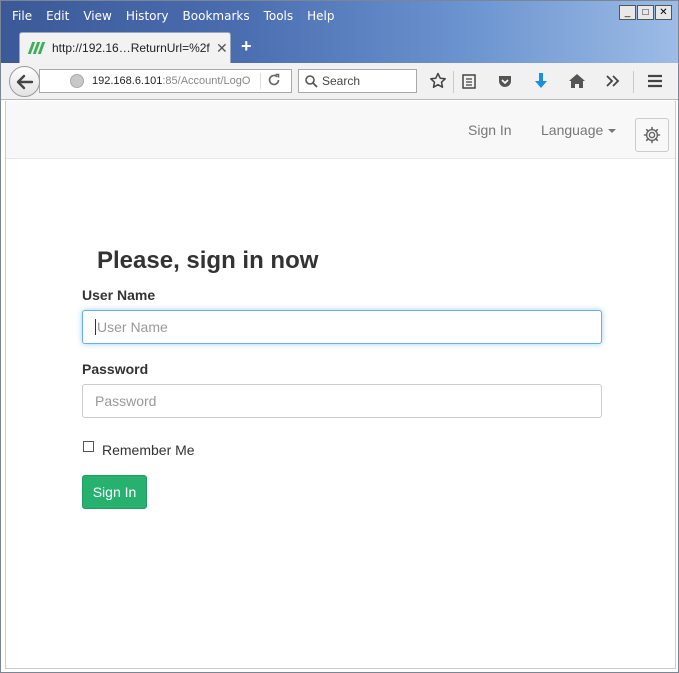 The height and width of the screenshot is (673, 679). Describe the element at coordinates (311, 81) in the screenshot. I see `search-icon` at that location.